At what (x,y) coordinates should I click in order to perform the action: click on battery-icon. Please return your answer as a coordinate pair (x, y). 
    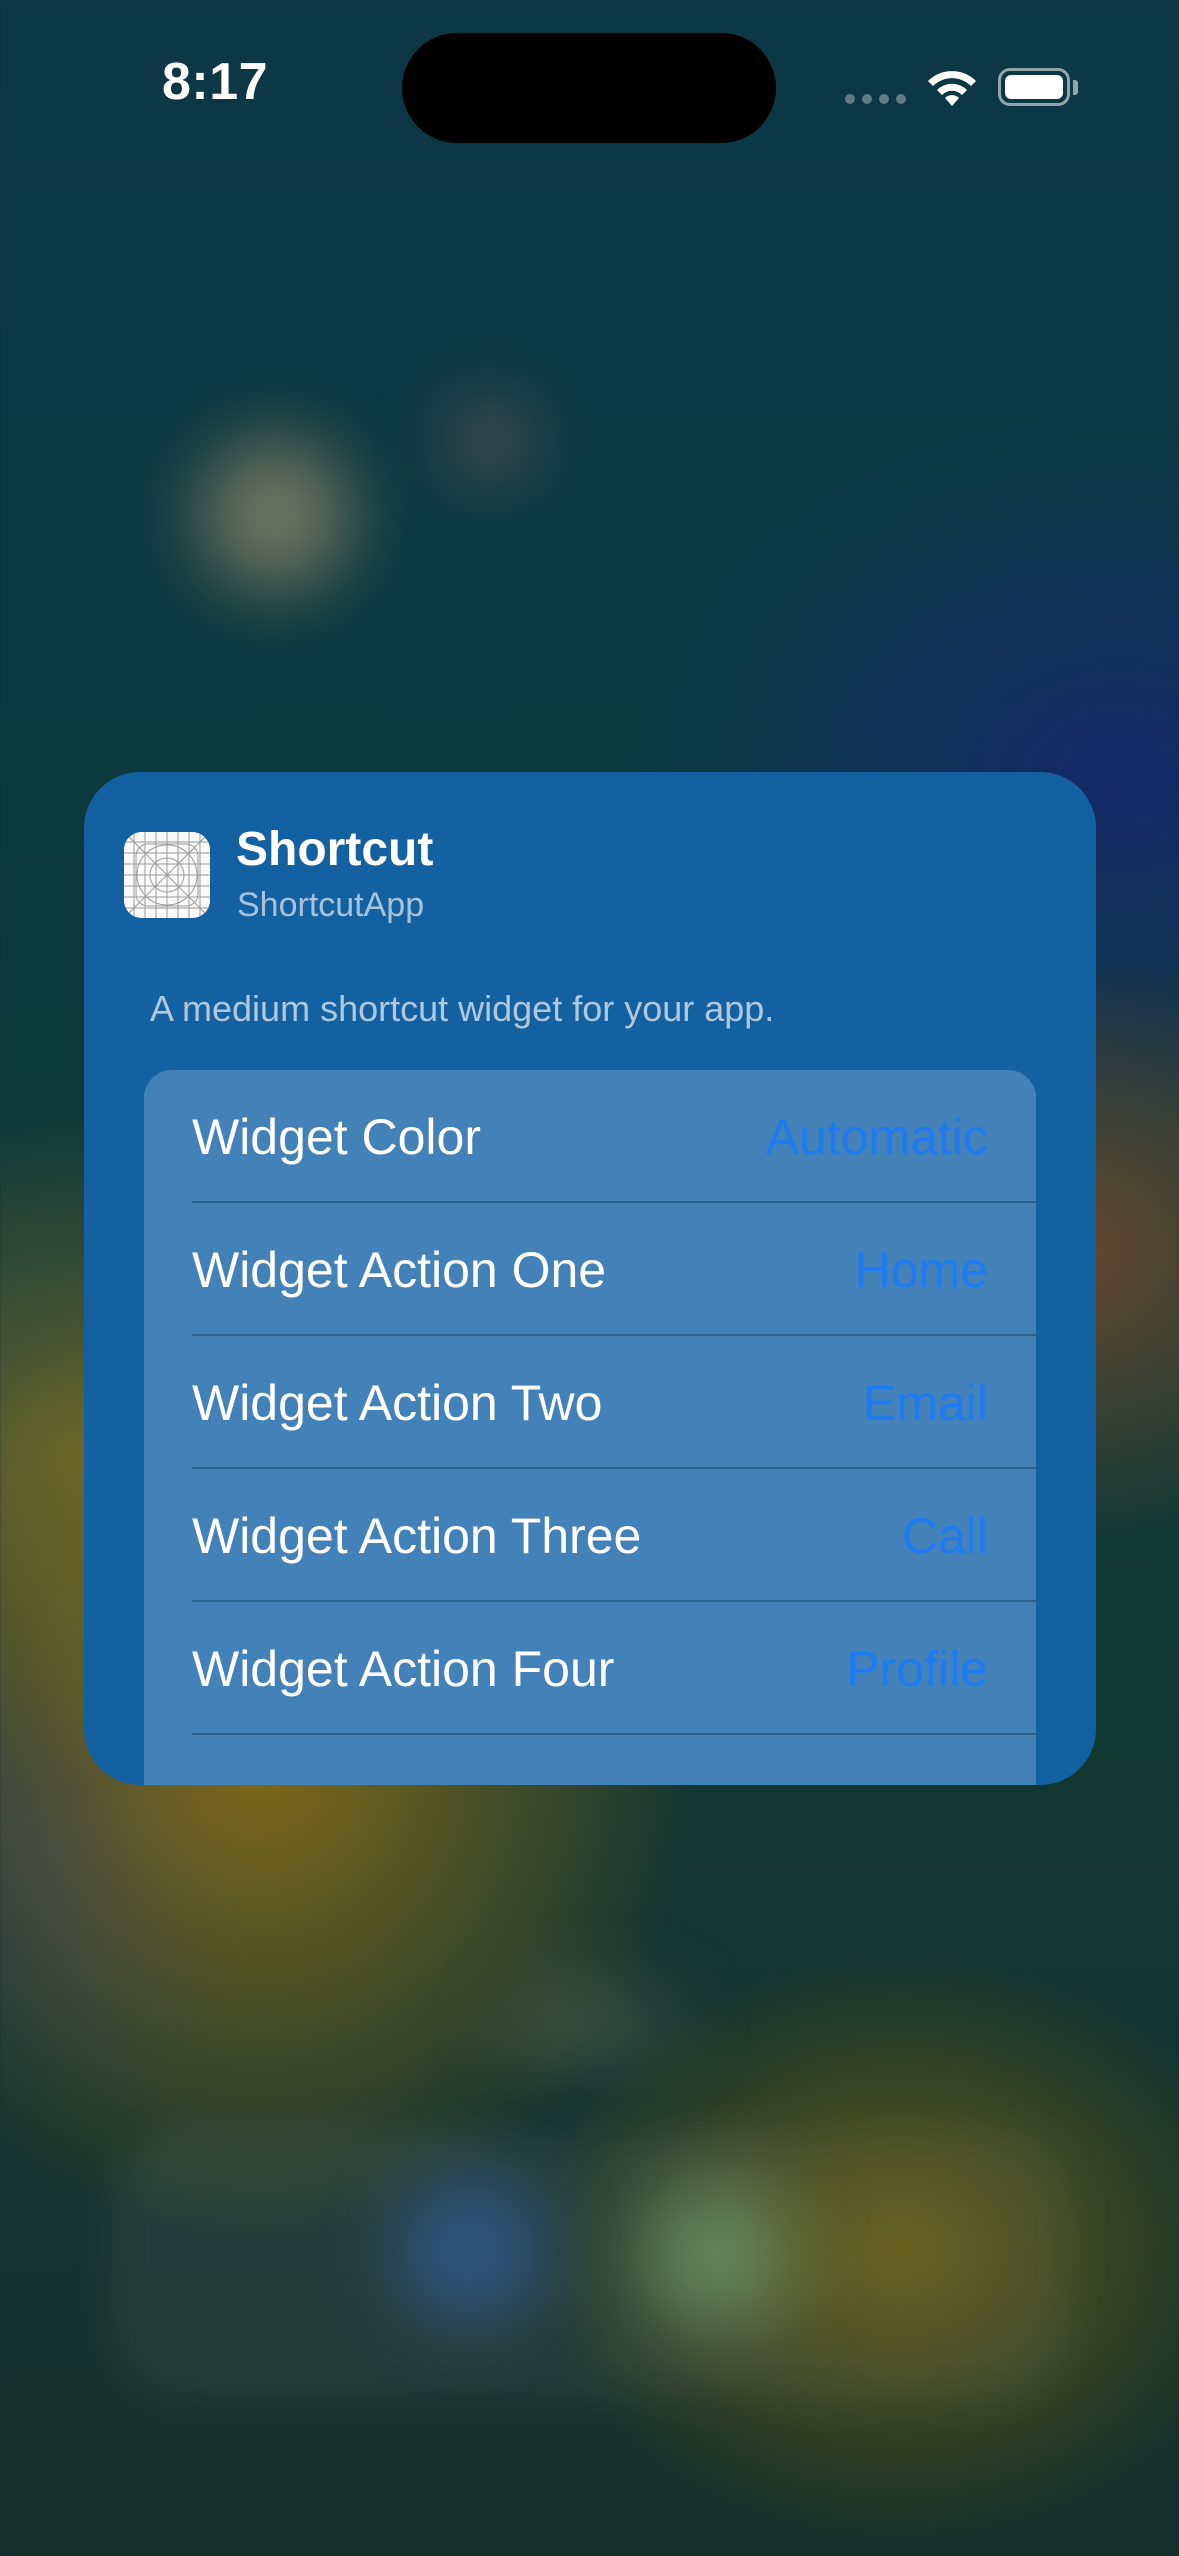
    Looking at the image, I should click on (1034, 87).